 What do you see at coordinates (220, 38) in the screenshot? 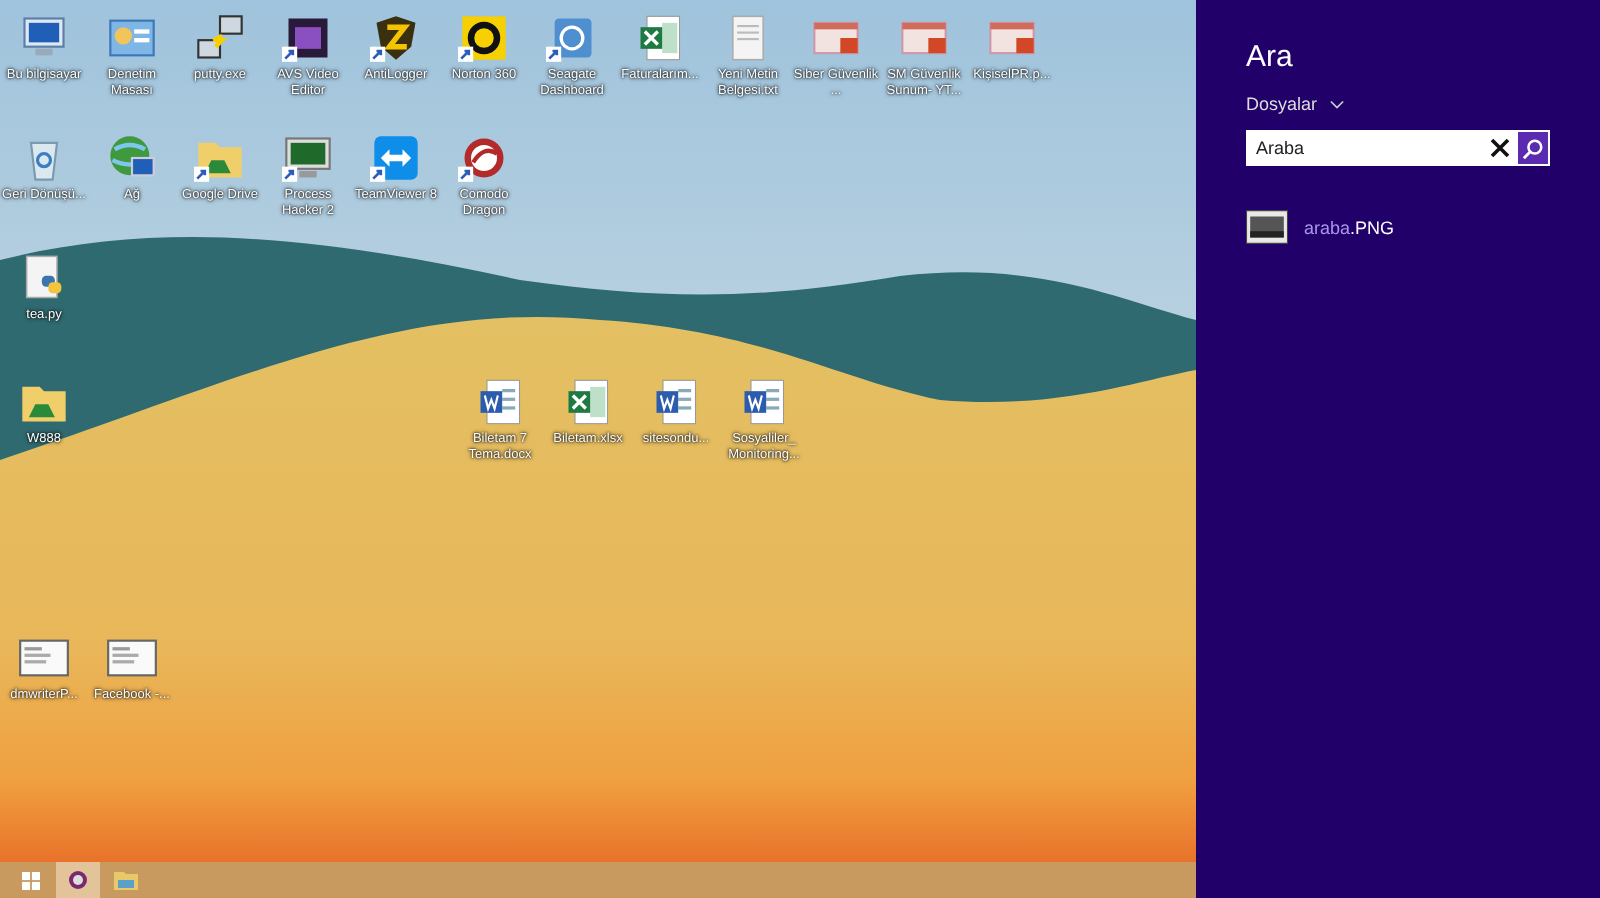
I see `network-icon` at bounding box center [220, 38].